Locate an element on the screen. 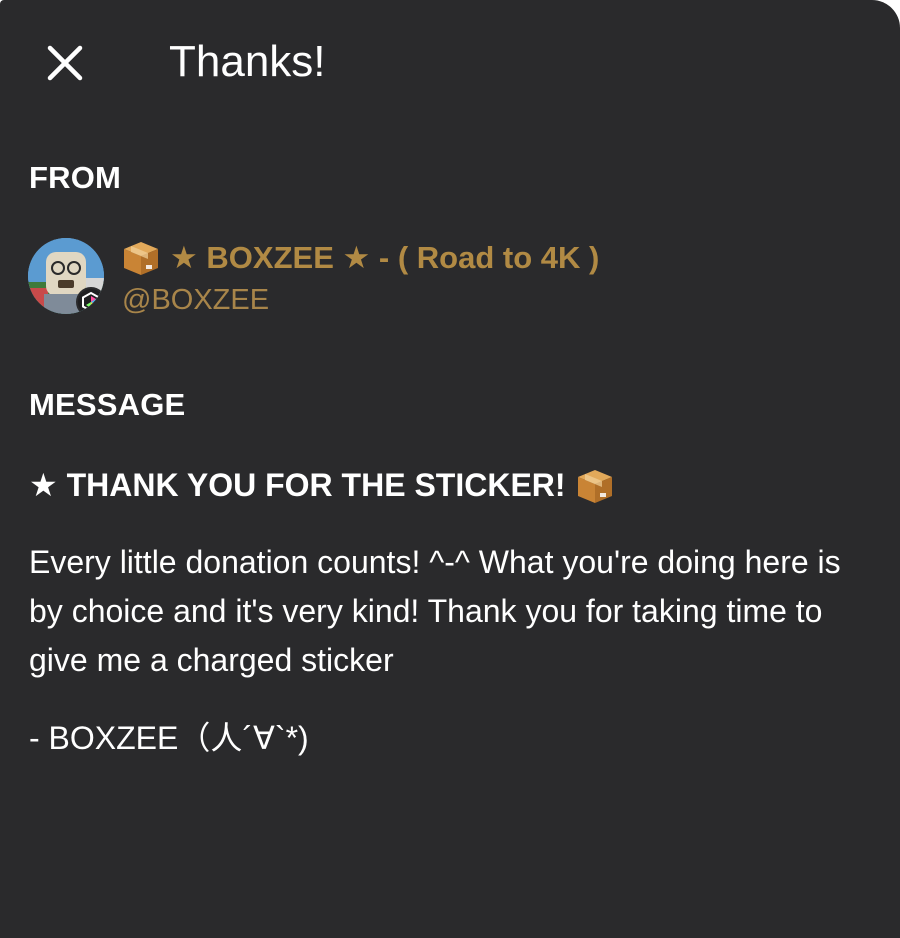  avatar is located at coordinates (66, 276).